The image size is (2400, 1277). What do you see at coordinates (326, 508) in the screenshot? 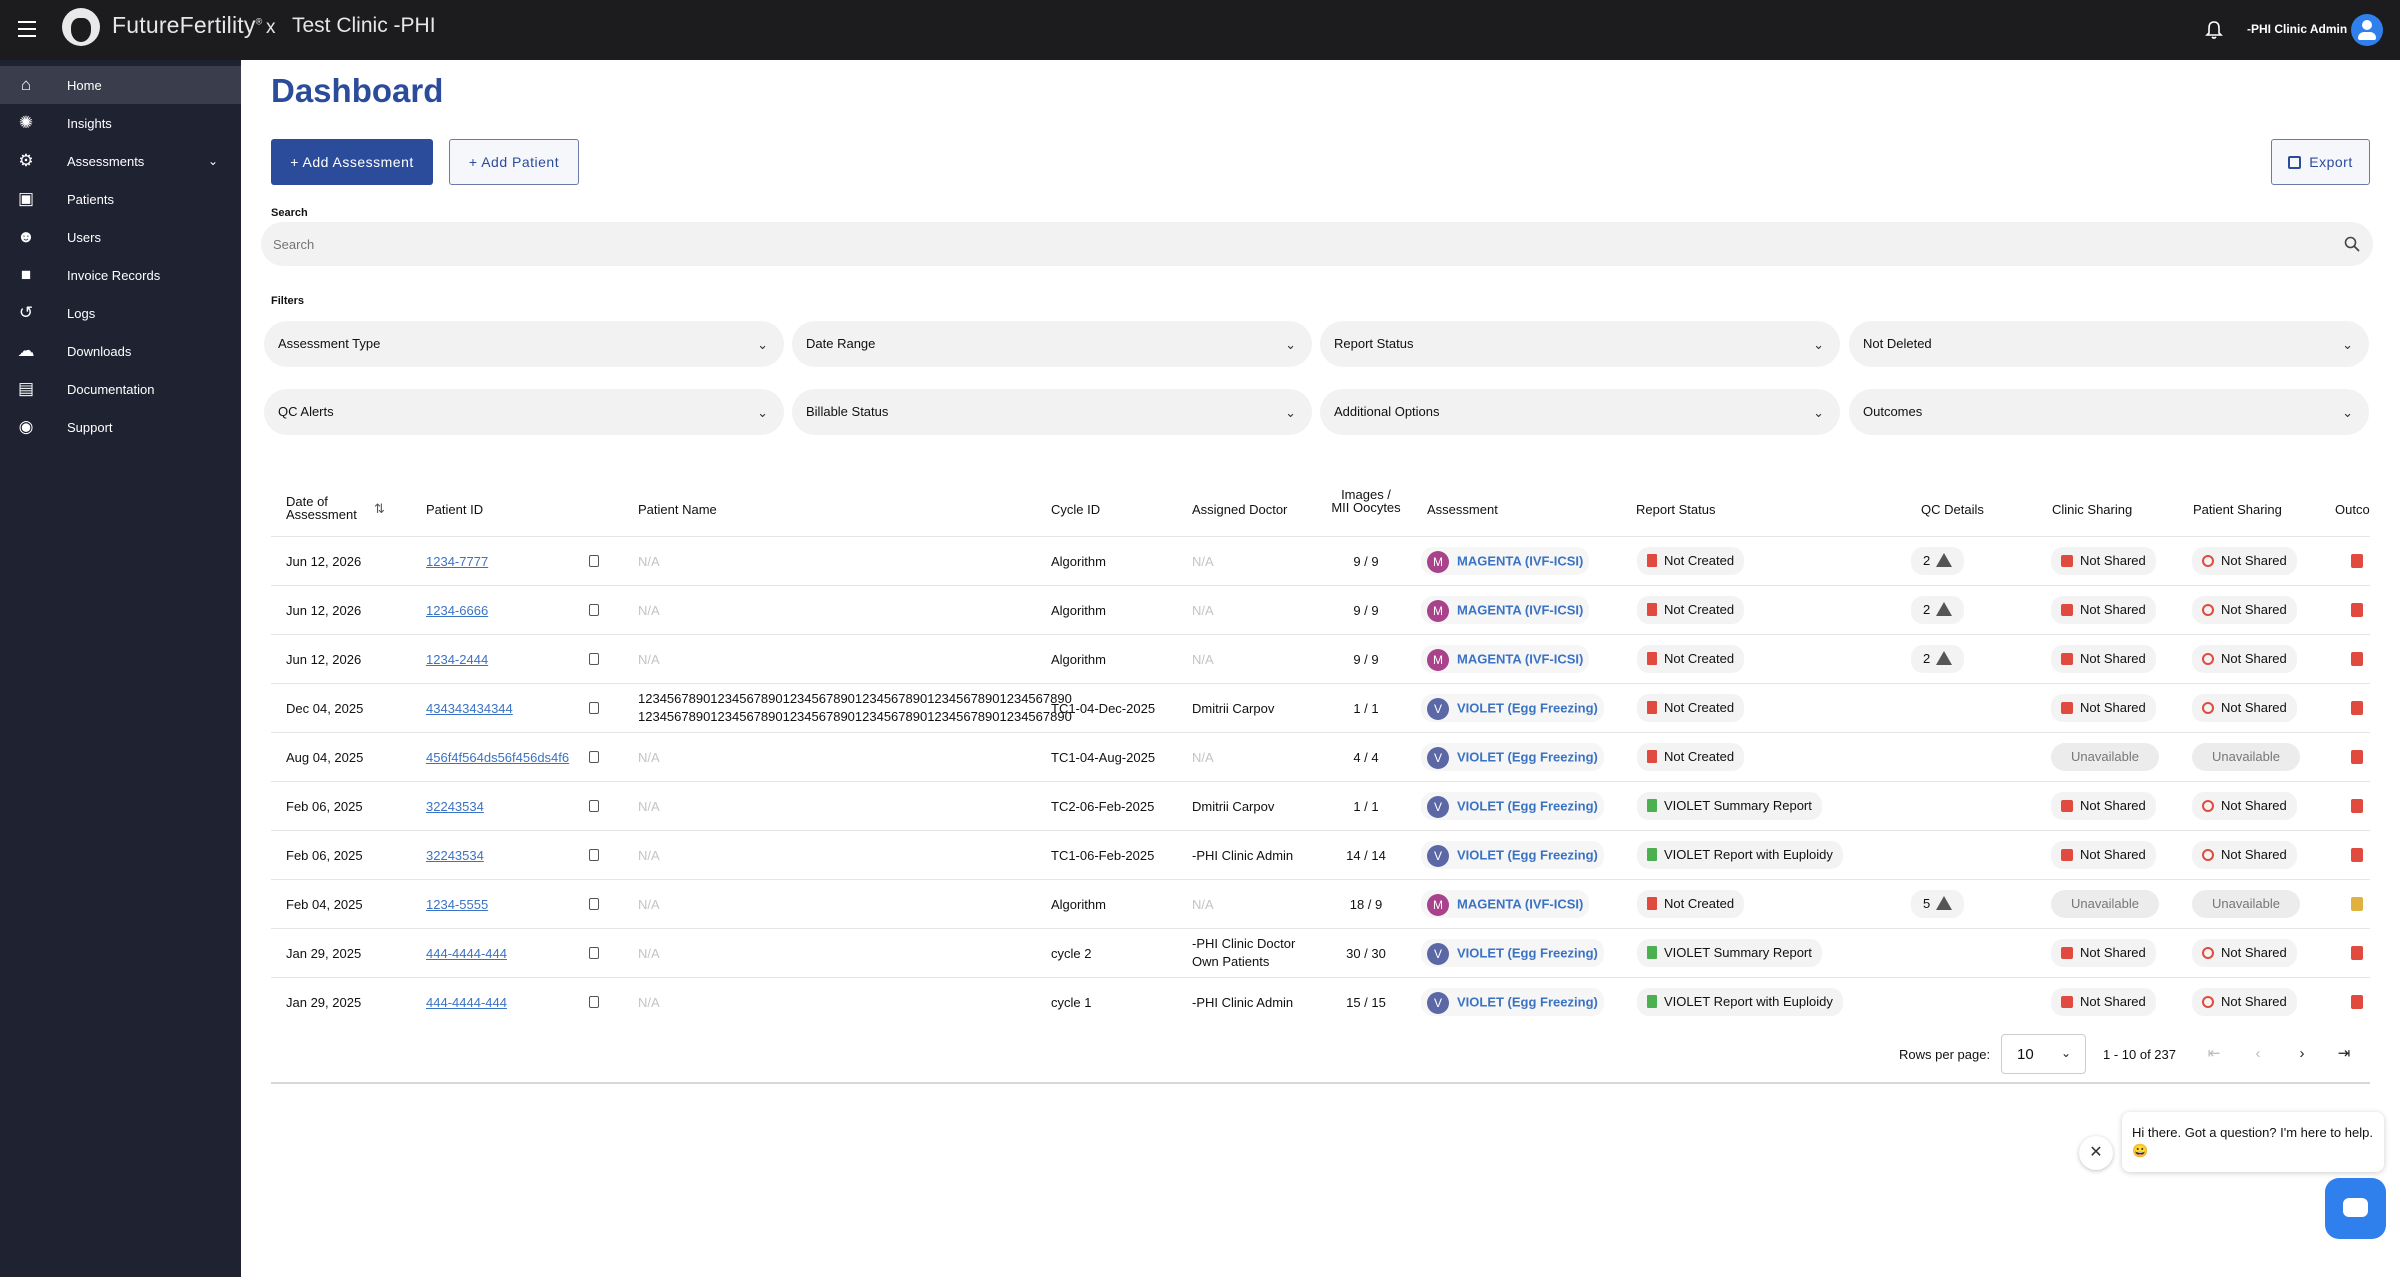
I see `header-date: Date of Assessment` at bounding box center [326, 508].